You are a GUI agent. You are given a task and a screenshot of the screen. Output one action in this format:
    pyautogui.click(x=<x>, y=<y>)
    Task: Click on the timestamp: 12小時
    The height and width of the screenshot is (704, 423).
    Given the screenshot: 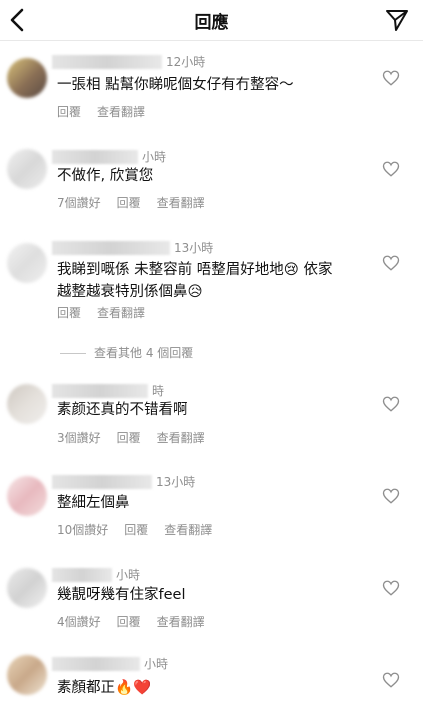 What is the action you would take?
    pyautogui.click(x=186, y=62)
    